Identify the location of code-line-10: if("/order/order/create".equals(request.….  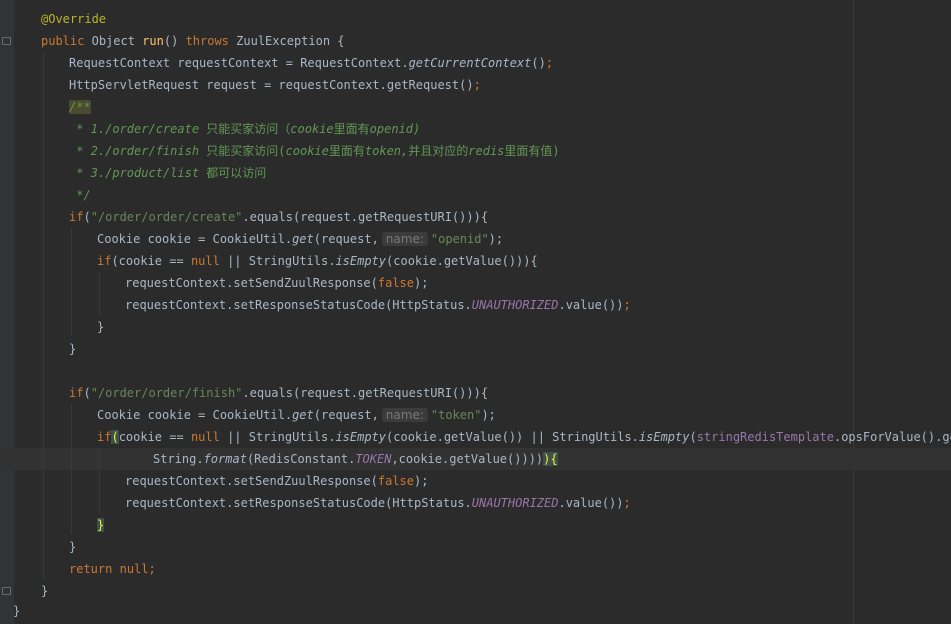
(278, 217).